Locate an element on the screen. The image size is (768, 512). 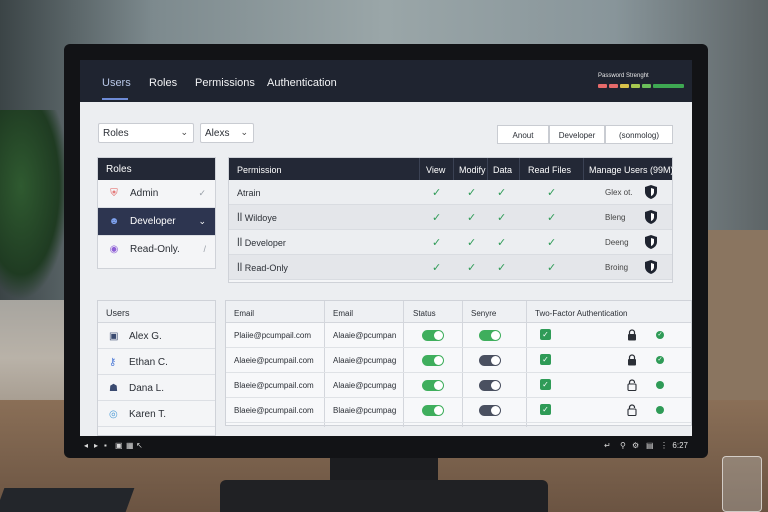
robot-icon: ☻ is located at coordinates (114, 221).